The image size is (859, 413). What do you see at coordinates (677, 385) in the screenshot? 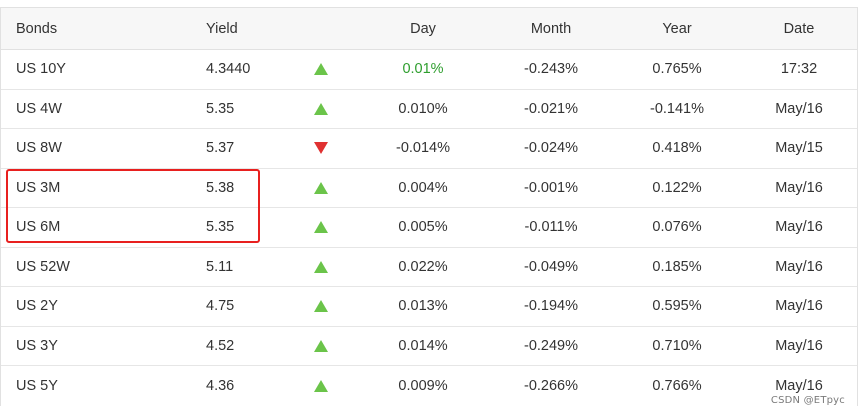
I see `year-change: 0.766%` at bounding box center [677, 385].